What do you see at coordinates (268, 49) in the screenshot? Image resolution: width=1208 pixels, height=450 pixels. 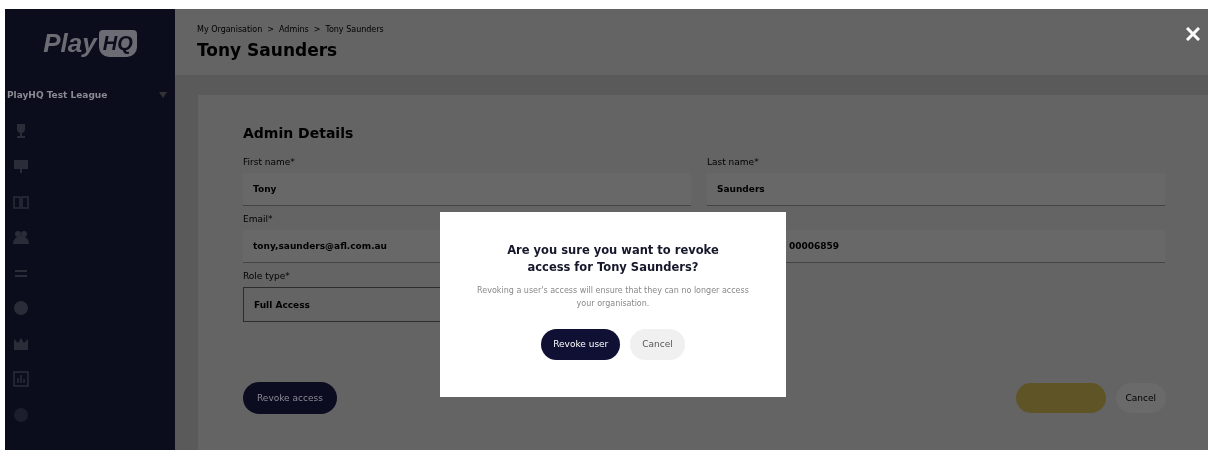 I see `page-title: Tony Saunders` at bounding box center [268, 49].